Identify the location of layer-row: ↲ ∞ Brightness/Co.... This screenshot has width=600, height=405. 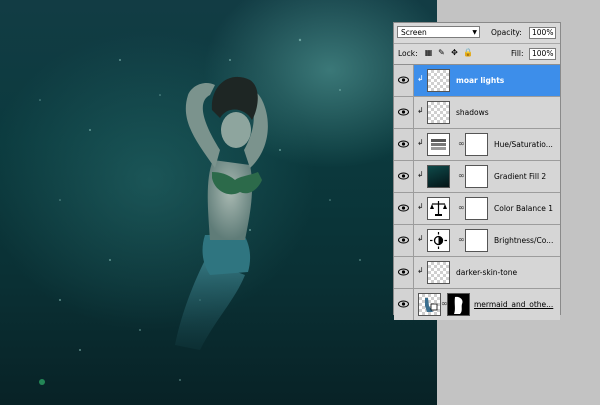
(477, 241).